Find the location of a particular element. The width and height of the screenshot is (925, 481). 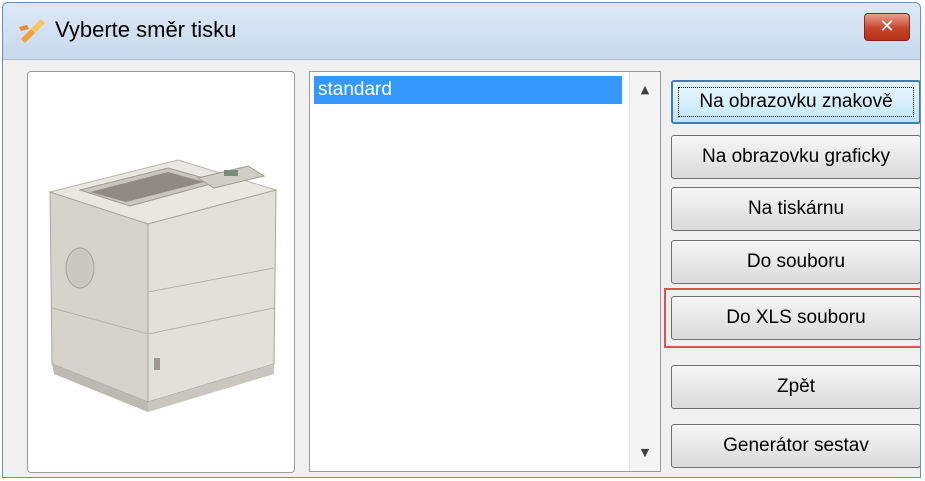

close-button: ✕ is located at coordinates (887, 27).